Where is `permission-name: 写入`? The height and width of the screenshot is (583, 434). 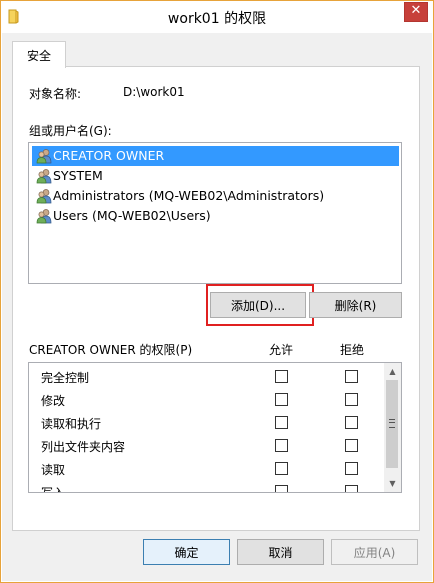
permission-name: 写入 is located at coordinates (53, 489).